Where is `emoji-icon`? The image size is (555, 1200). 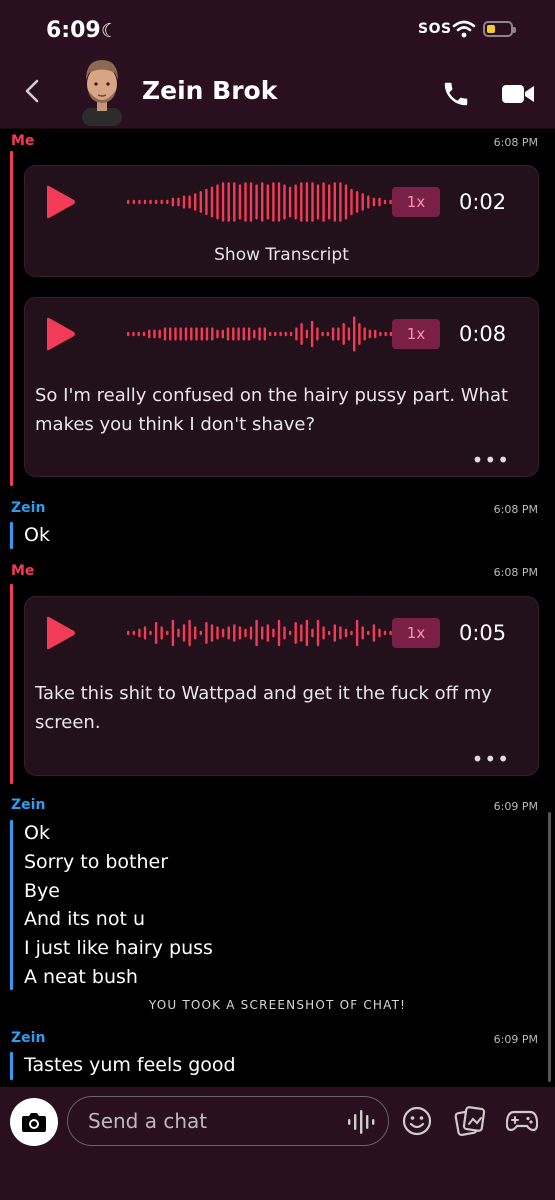
emoji-icon is located at coordinates (417, 1121).